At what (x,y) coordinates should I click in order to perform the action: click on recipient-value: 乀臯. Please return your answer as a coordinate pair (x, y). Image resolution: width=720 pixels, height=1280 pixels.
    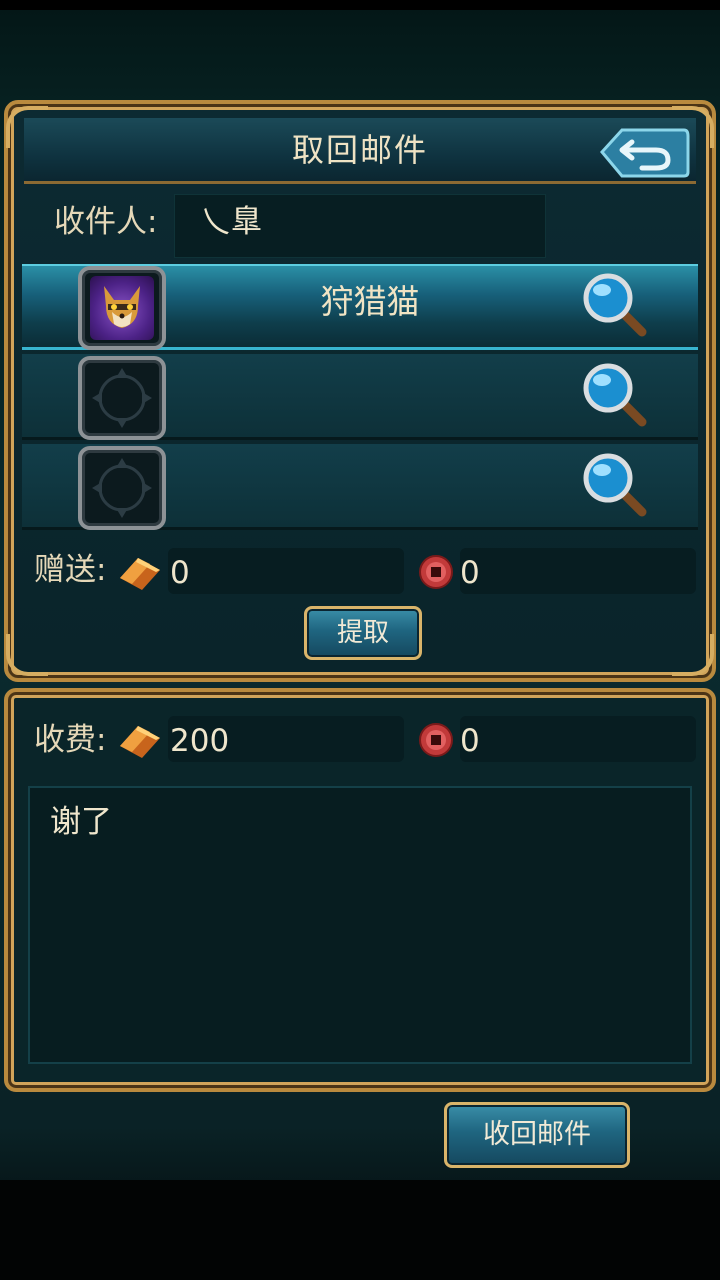
    Looking at the image, I should click on (231, 222).